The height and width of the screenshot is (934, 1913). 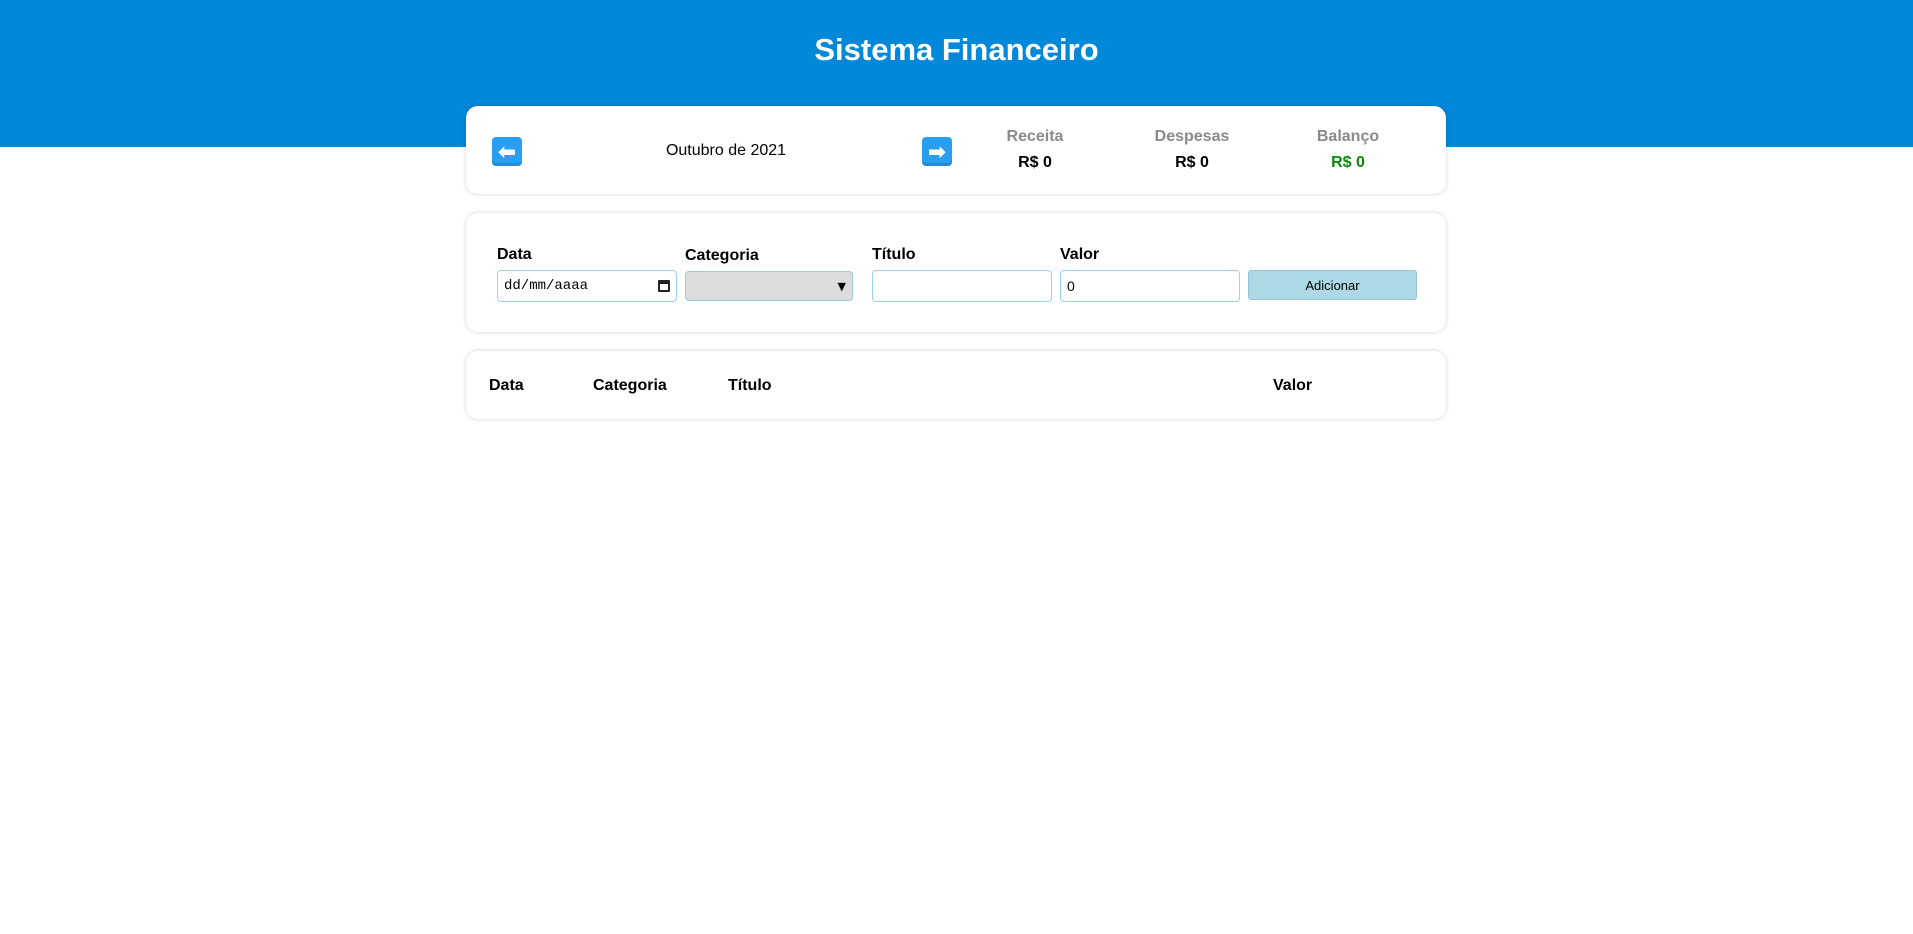 I want to click on balanco-label: Balanço, so click(x=1348, y=136).